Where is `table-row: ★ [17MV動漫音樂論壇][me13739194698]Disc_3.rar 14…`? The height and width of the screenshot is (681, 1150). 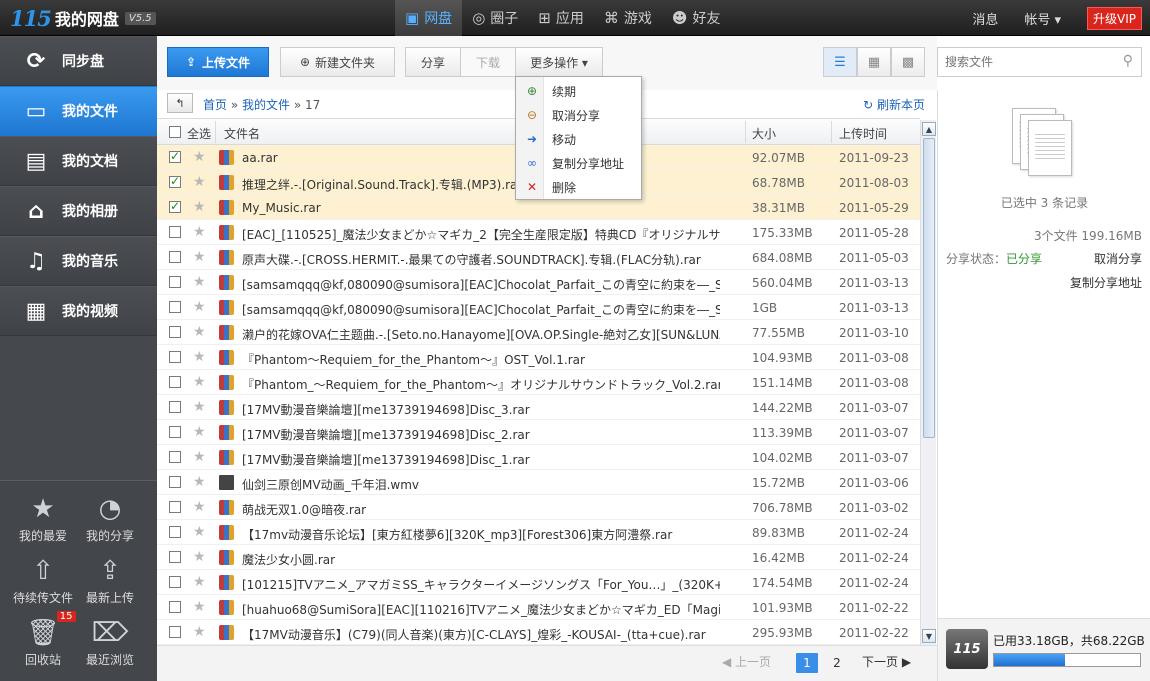 table-row: ★ [17MV動漫音樂論壇][me13739194698]Disc_3.rar 14… is located at coordinates (538, 407).